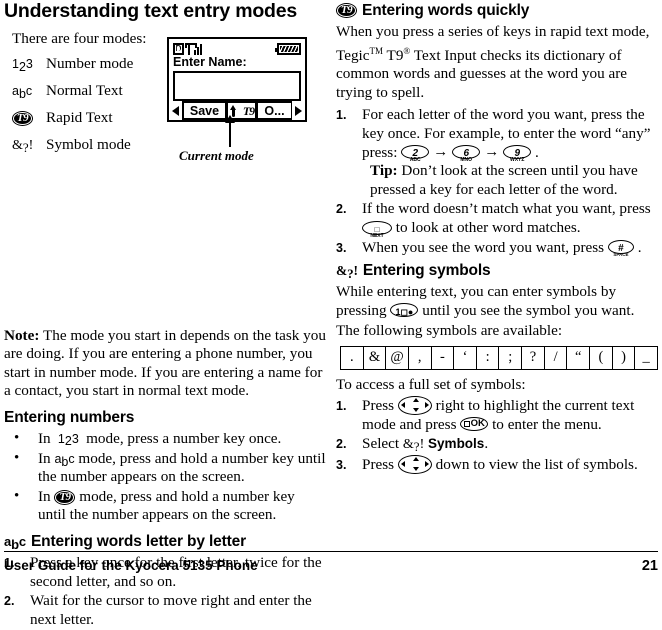 The width and height of the screenshot is (662, 630). What do you see at coordinates (446, 10) in the screenshot?
I see `entering-words-quickly-heading-text: Entering words quickly` at bounding box center [446, 10].